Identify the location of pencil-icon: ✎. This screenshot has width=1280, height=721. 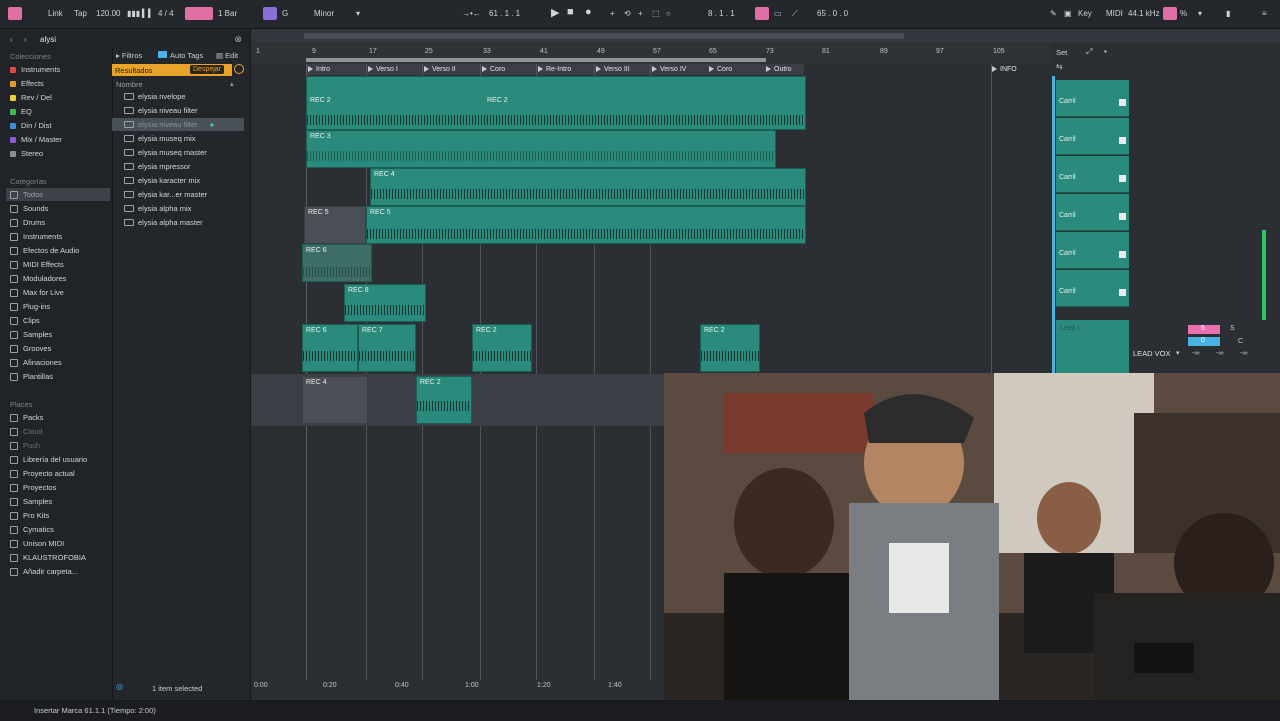
(1053, 13).